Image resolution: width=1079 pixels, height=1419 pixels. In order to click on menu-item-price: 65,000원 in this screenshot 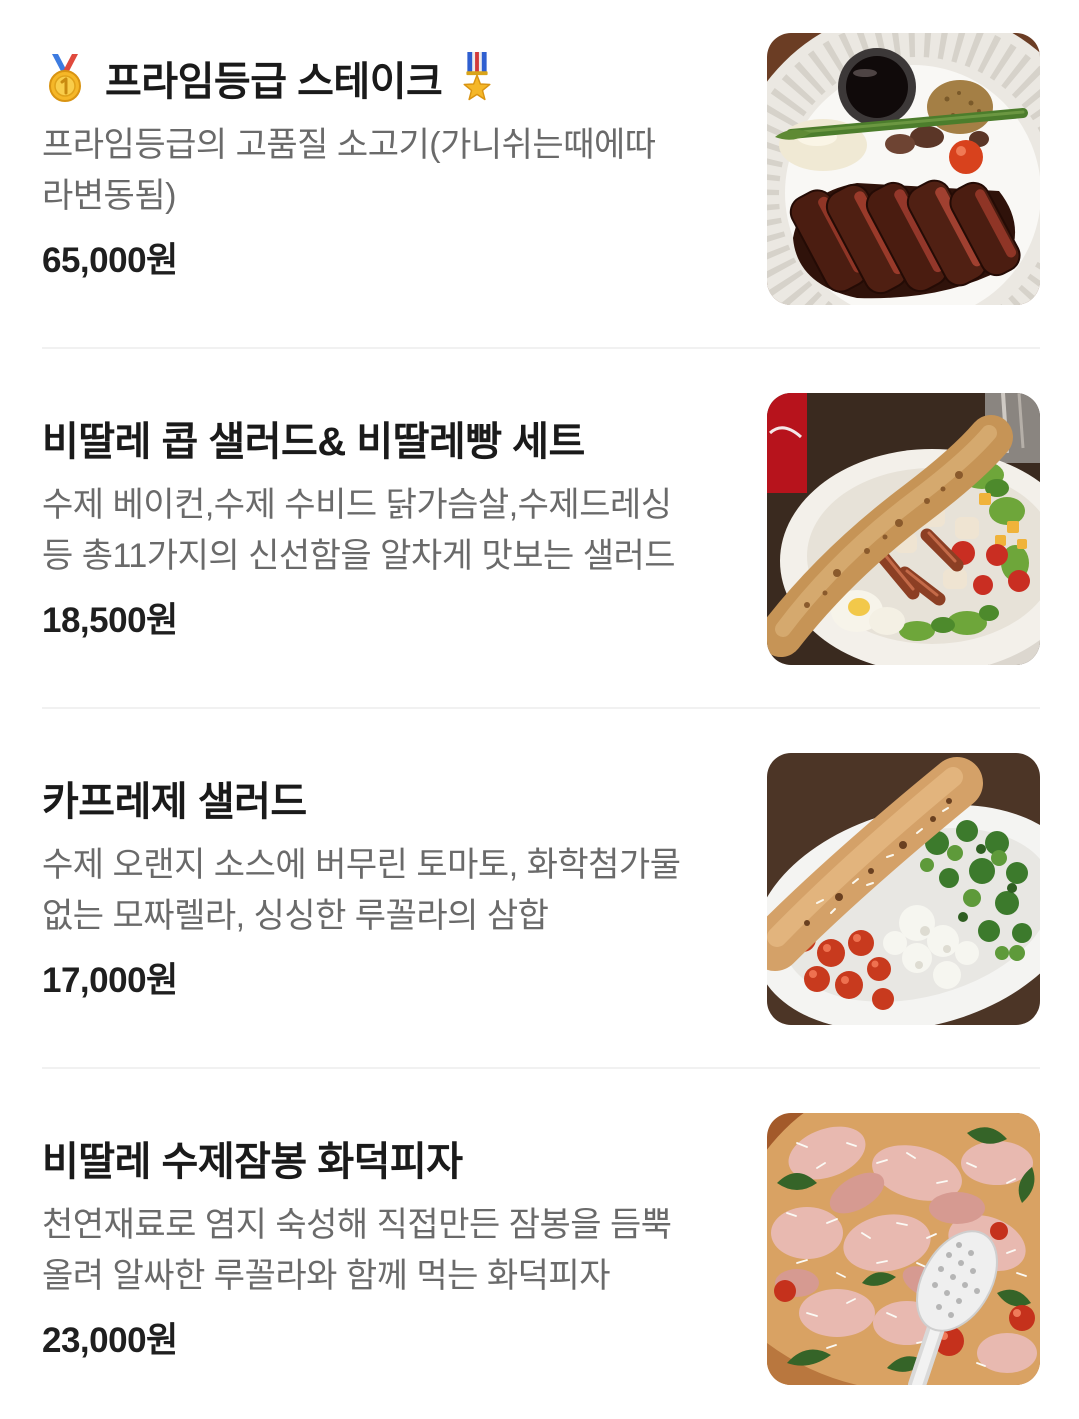, I will do `click(110, 260)`.